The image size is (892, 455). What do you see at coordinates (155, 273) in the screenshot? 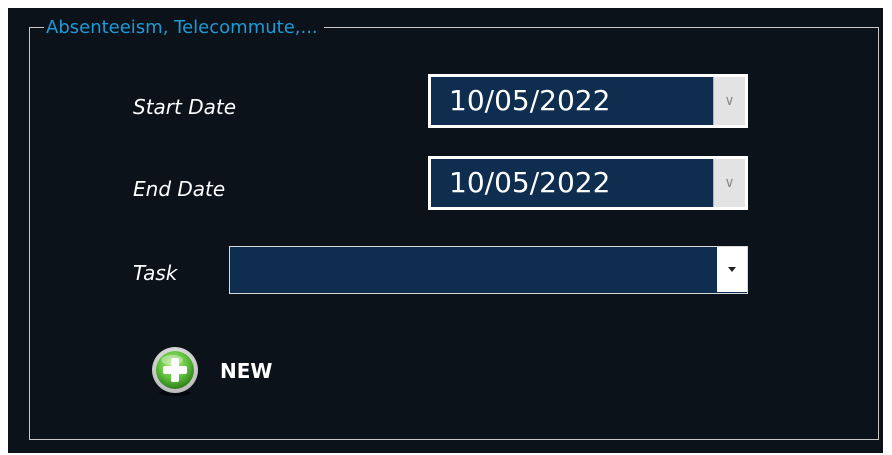
I see `task-label: Task` at bounding box center [155, 273].